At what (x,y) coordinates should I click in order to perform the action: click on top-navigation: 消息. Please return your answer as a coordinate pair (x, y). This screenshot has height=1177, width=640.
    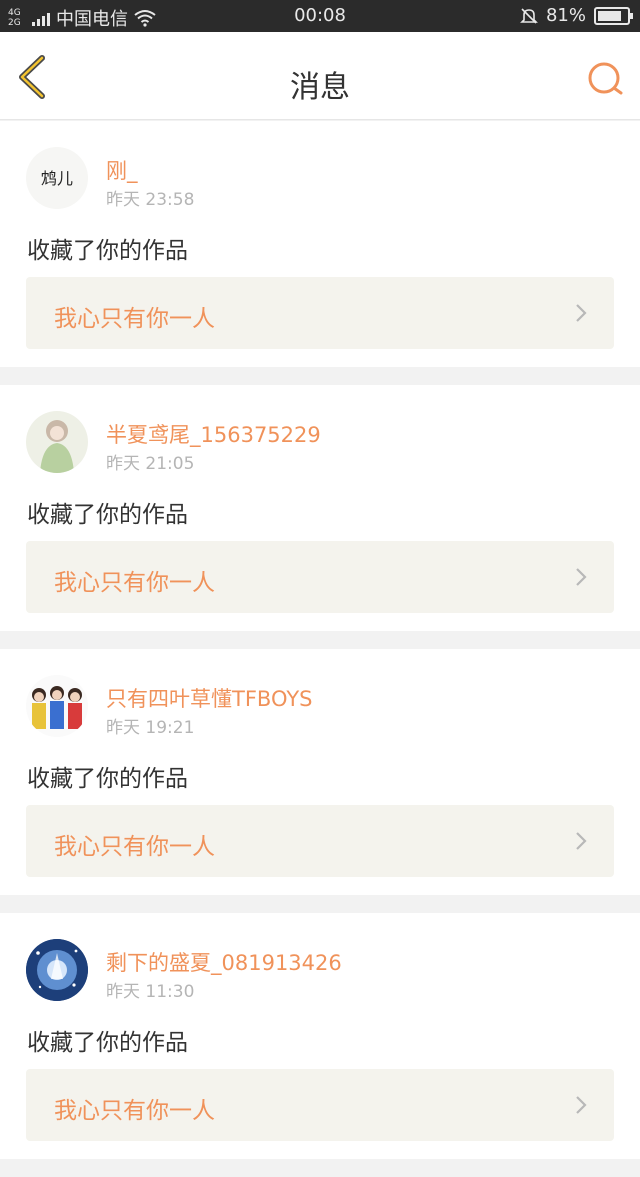
    Looking at the image, I should click on (320, 76).